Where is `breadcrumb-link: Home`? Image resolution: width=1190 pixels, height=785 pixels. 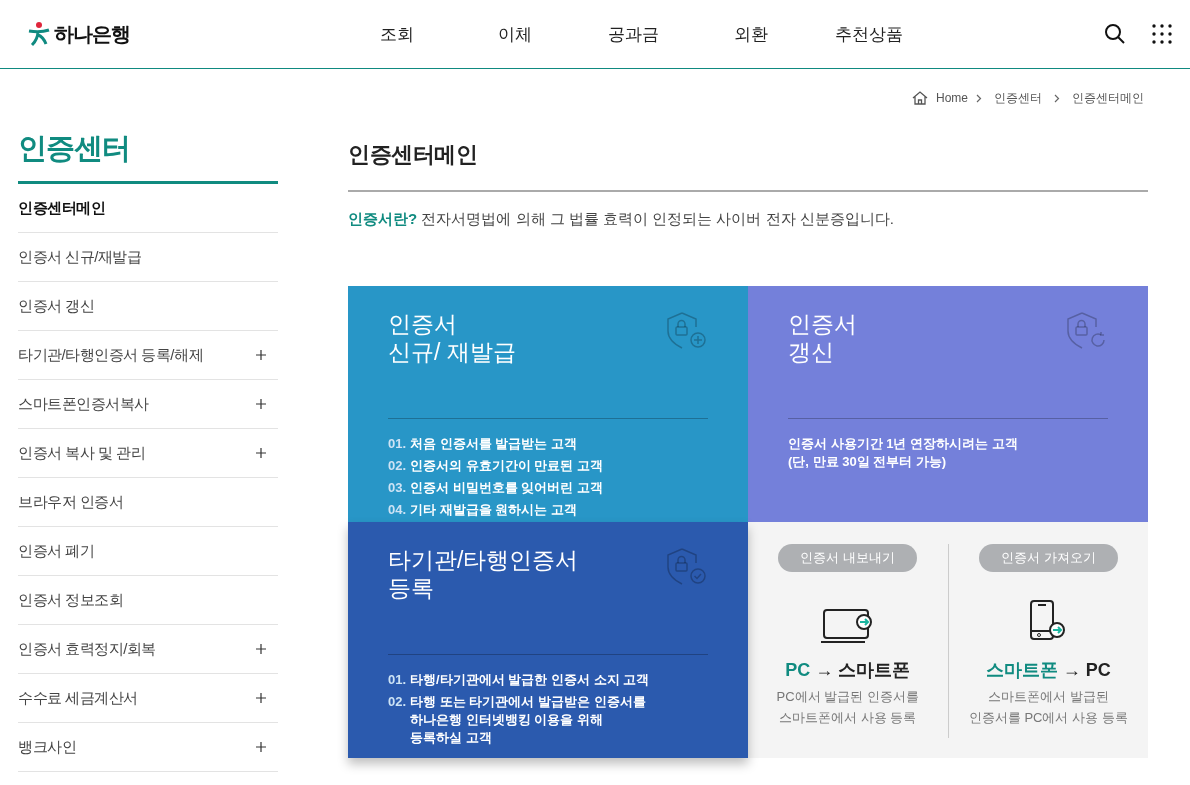
breadcrumb-link: Home is located at coordinates (952, 98).